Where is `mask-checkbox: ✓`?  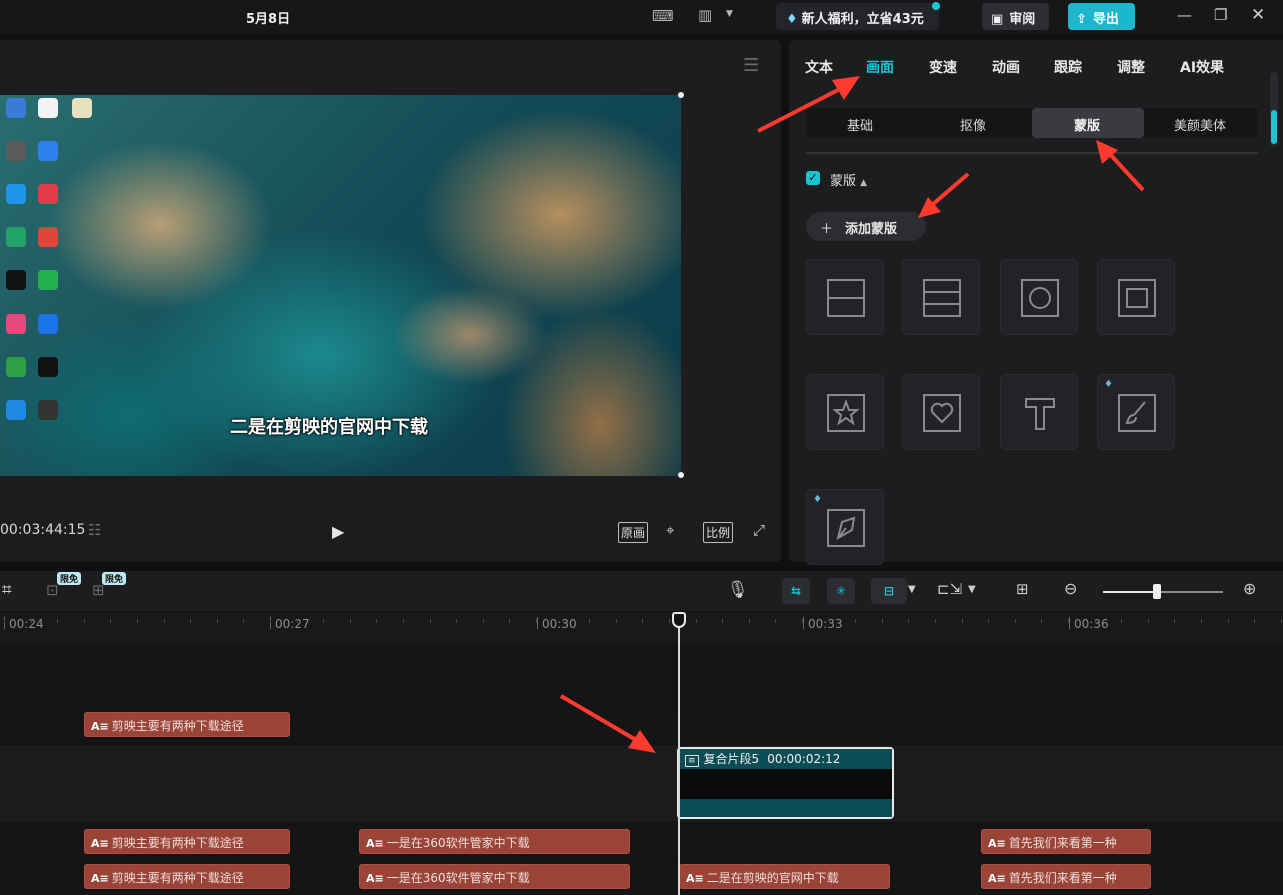 mask-checkbox: ✓ is located at coordinates (813, 178).